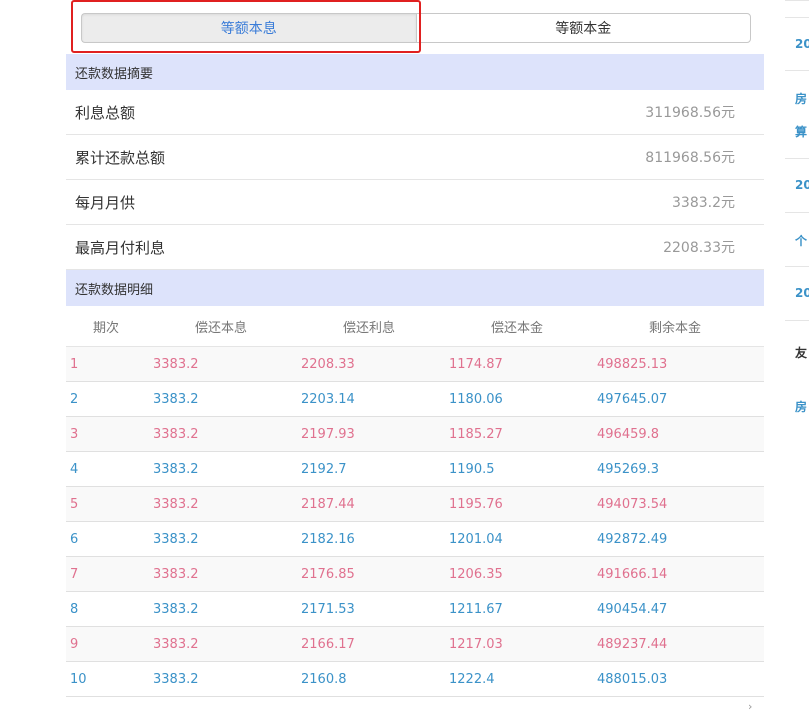 The image size is (809, 710). I want to click on cell-interest: 2187.44, so click(328, 504).